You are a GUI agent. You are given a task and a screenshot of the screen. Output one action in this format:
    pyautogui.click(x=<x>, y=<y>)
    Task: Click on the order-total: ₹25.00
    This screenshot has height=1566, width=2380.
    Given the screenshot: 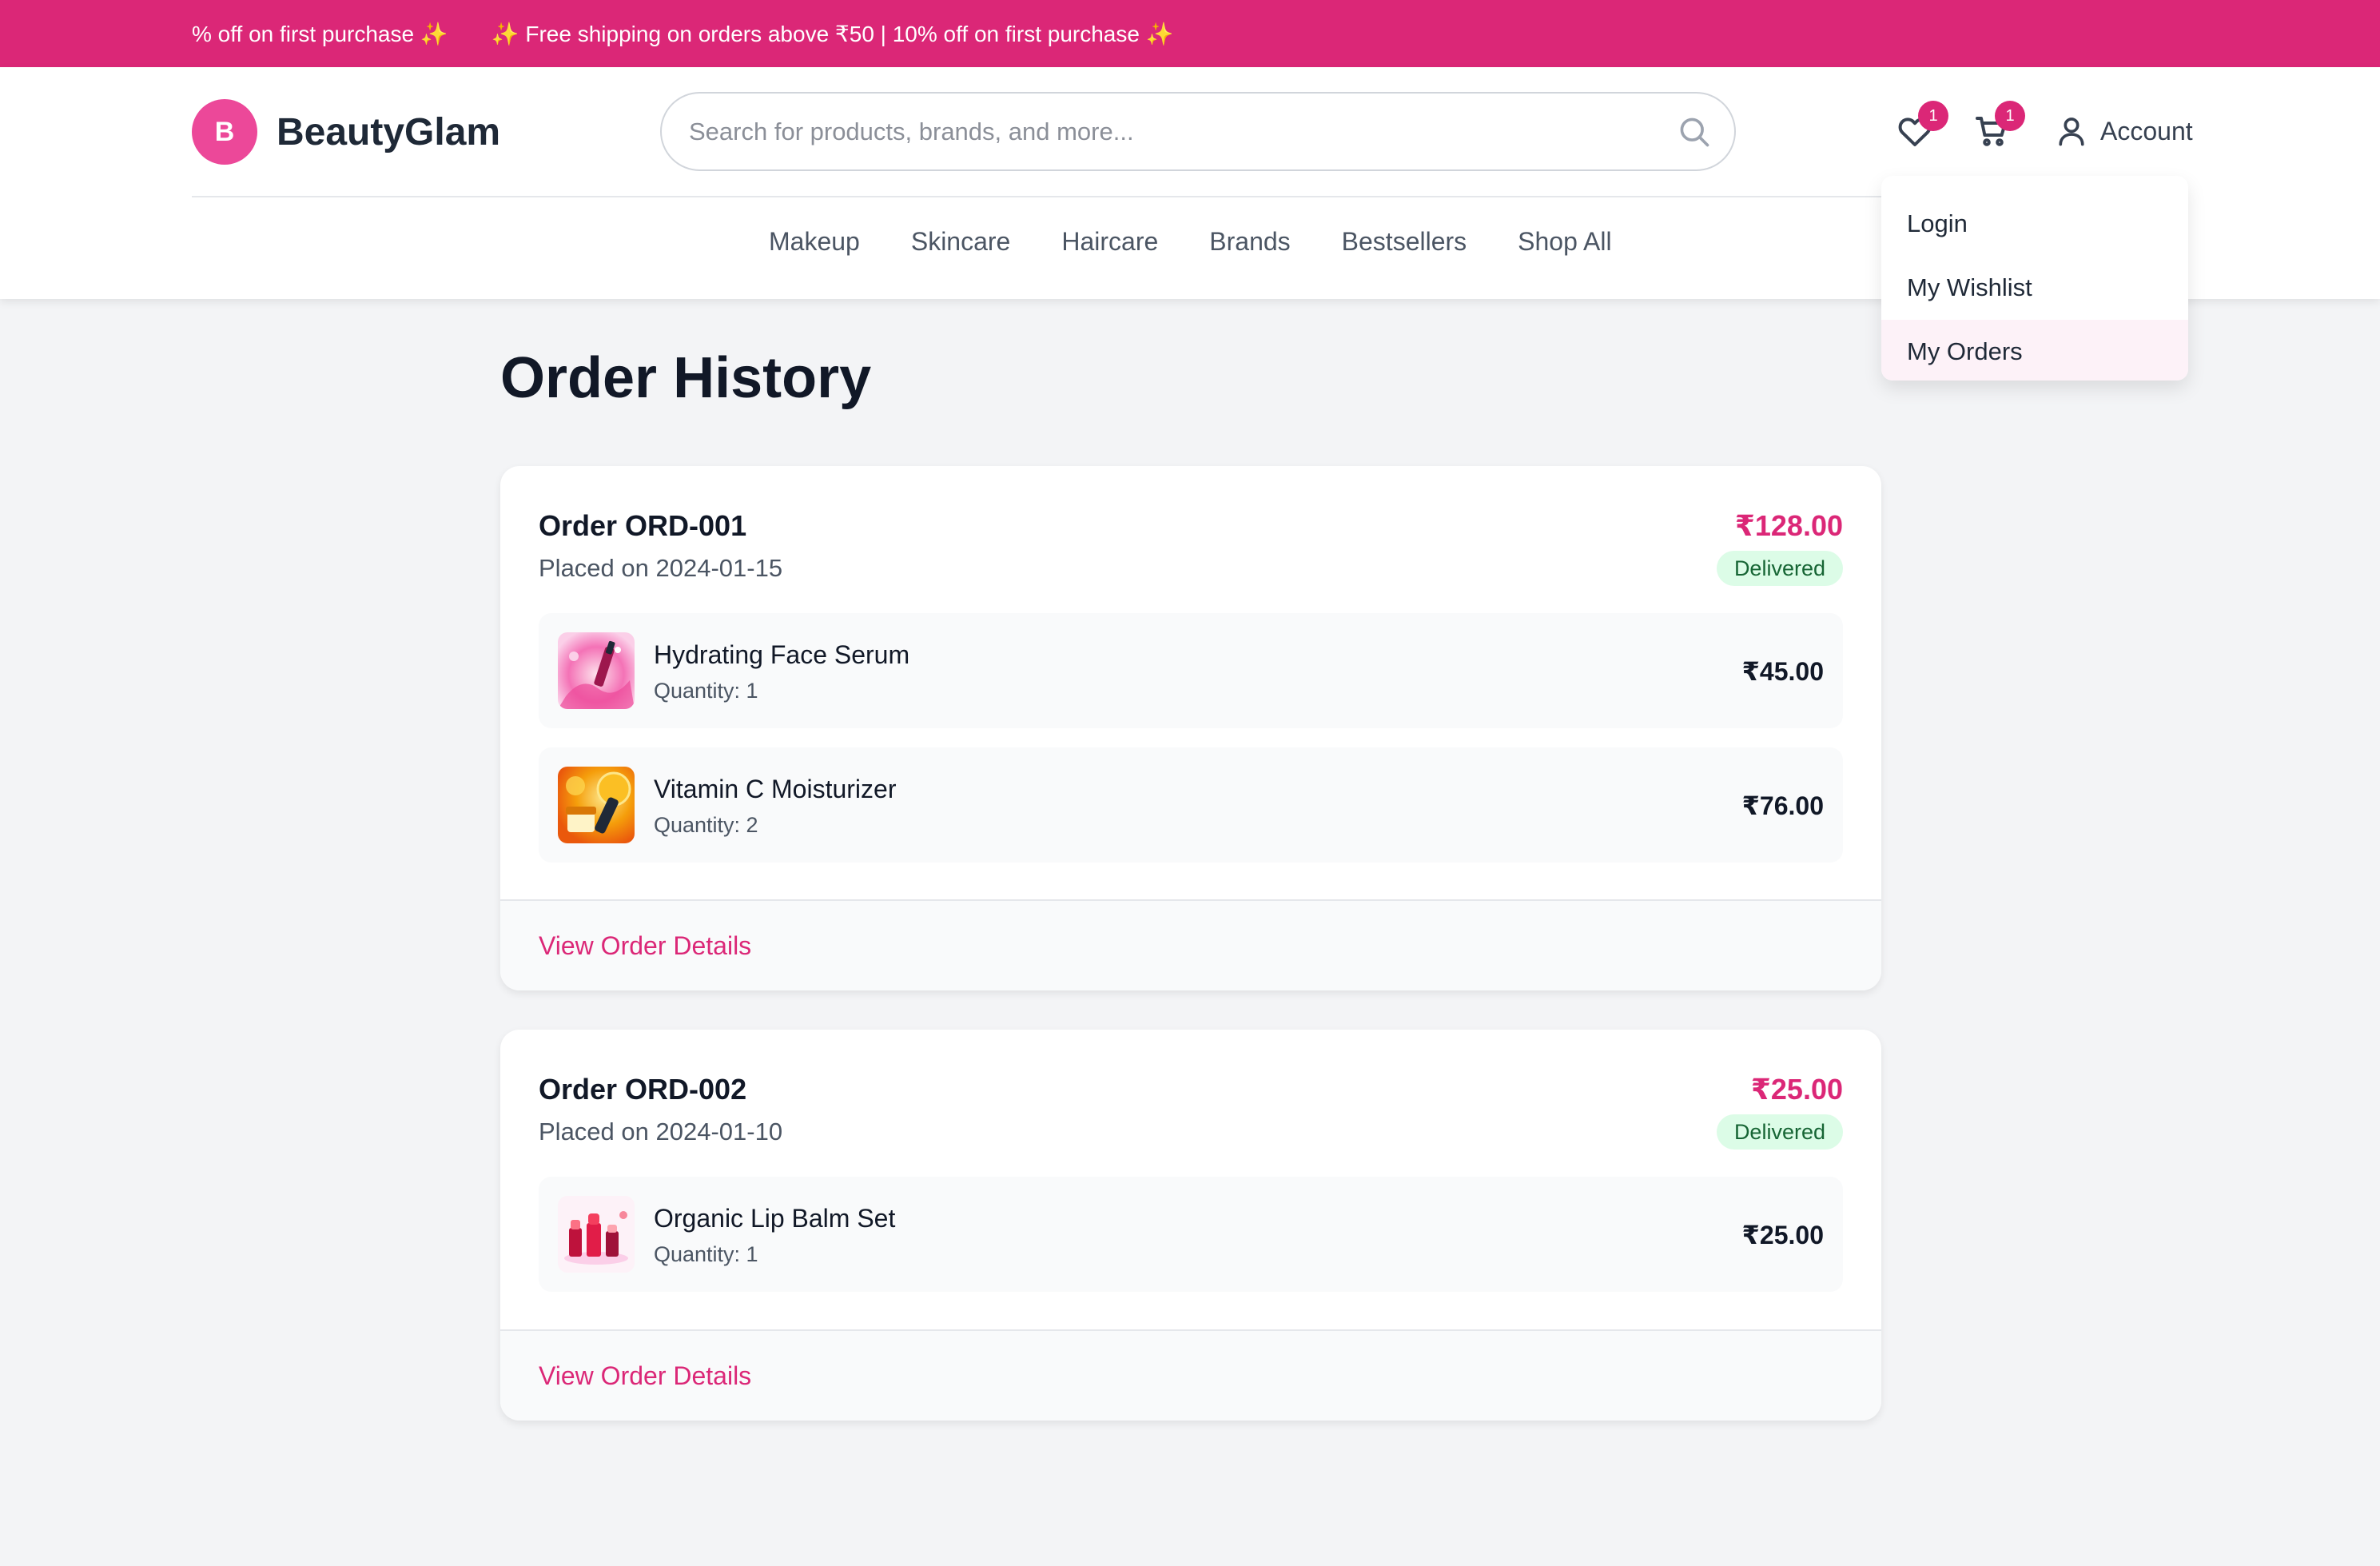 What is the action you would take?
    pyautogui.click(x=1796, y=1089)
    